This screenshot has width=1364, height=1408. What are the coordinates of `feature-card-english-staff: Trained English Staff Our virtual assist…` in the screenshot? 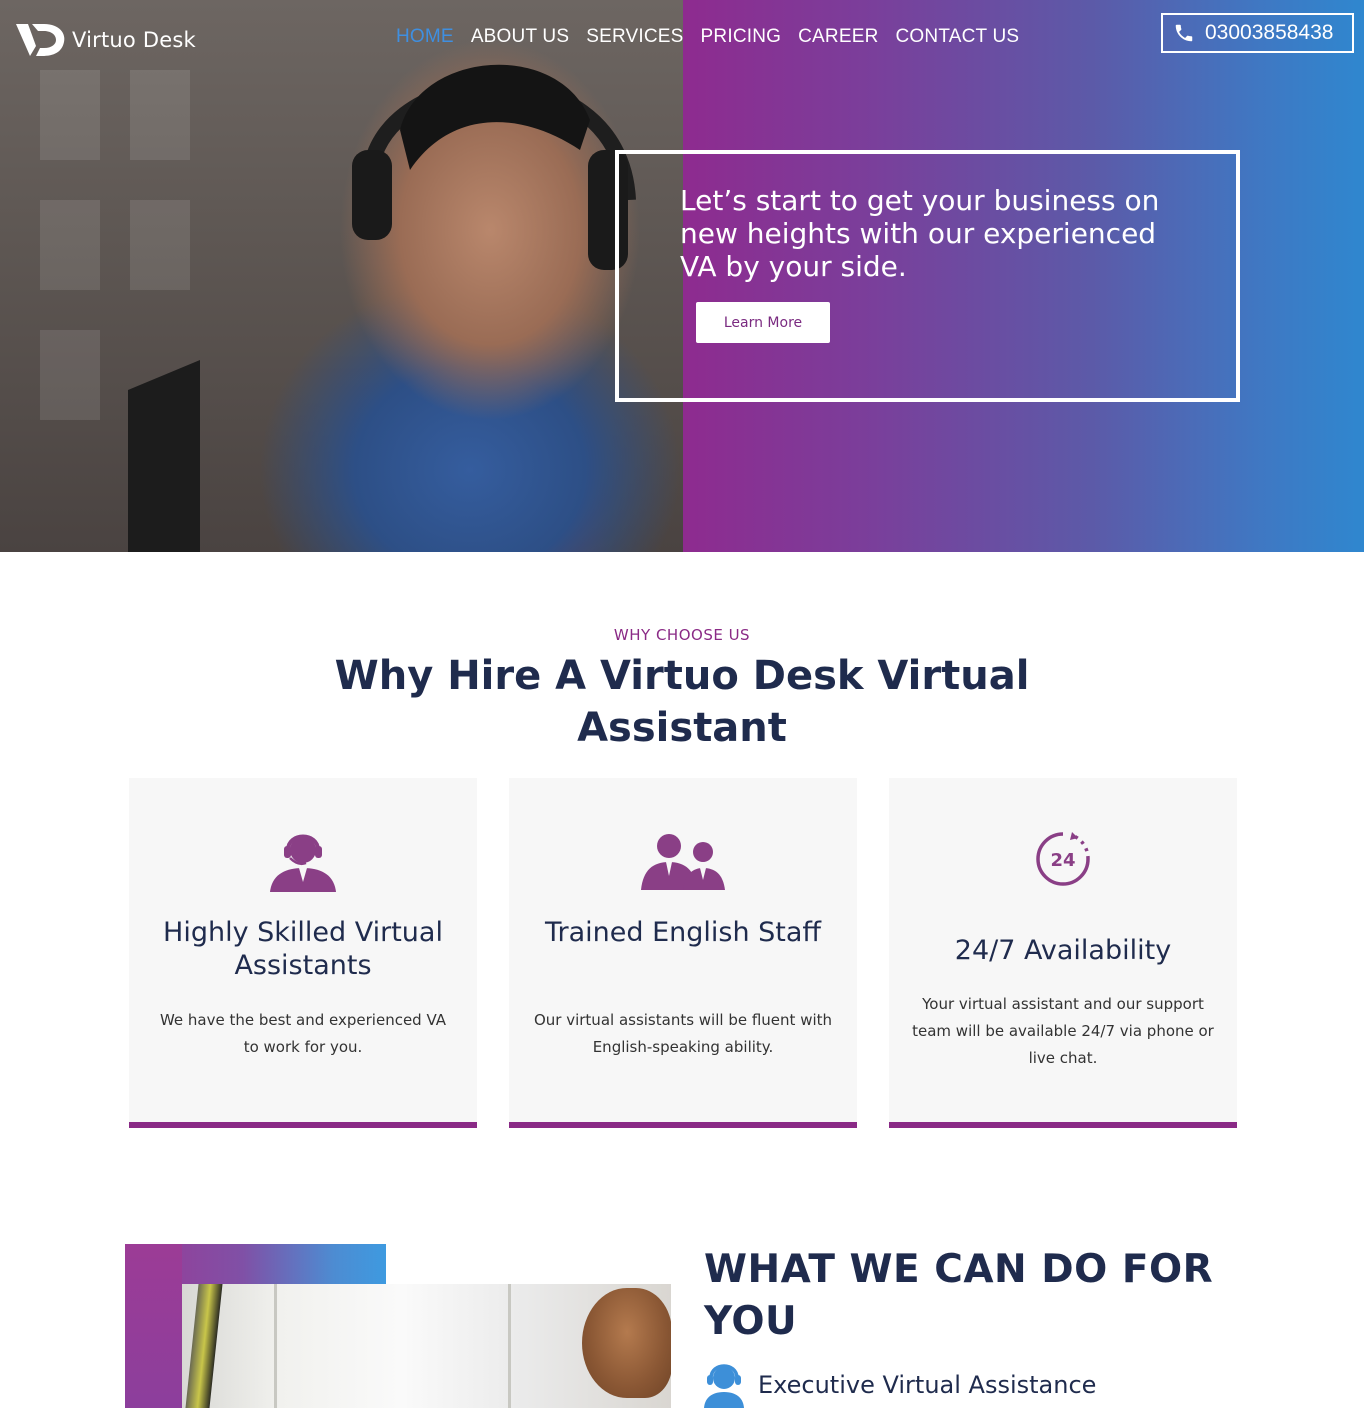 It's located at (683, 953).